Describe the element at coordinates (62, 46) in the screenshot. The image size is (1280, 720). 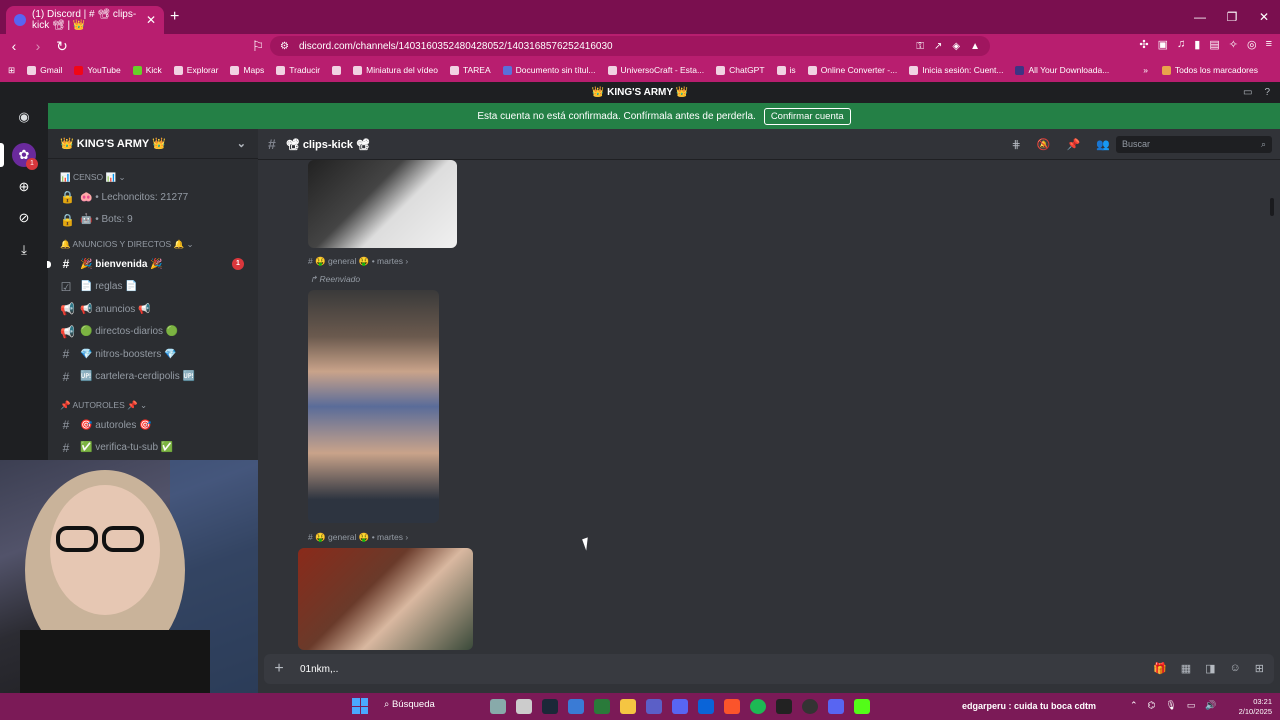
I see `reload-icon: ↻` at that location.